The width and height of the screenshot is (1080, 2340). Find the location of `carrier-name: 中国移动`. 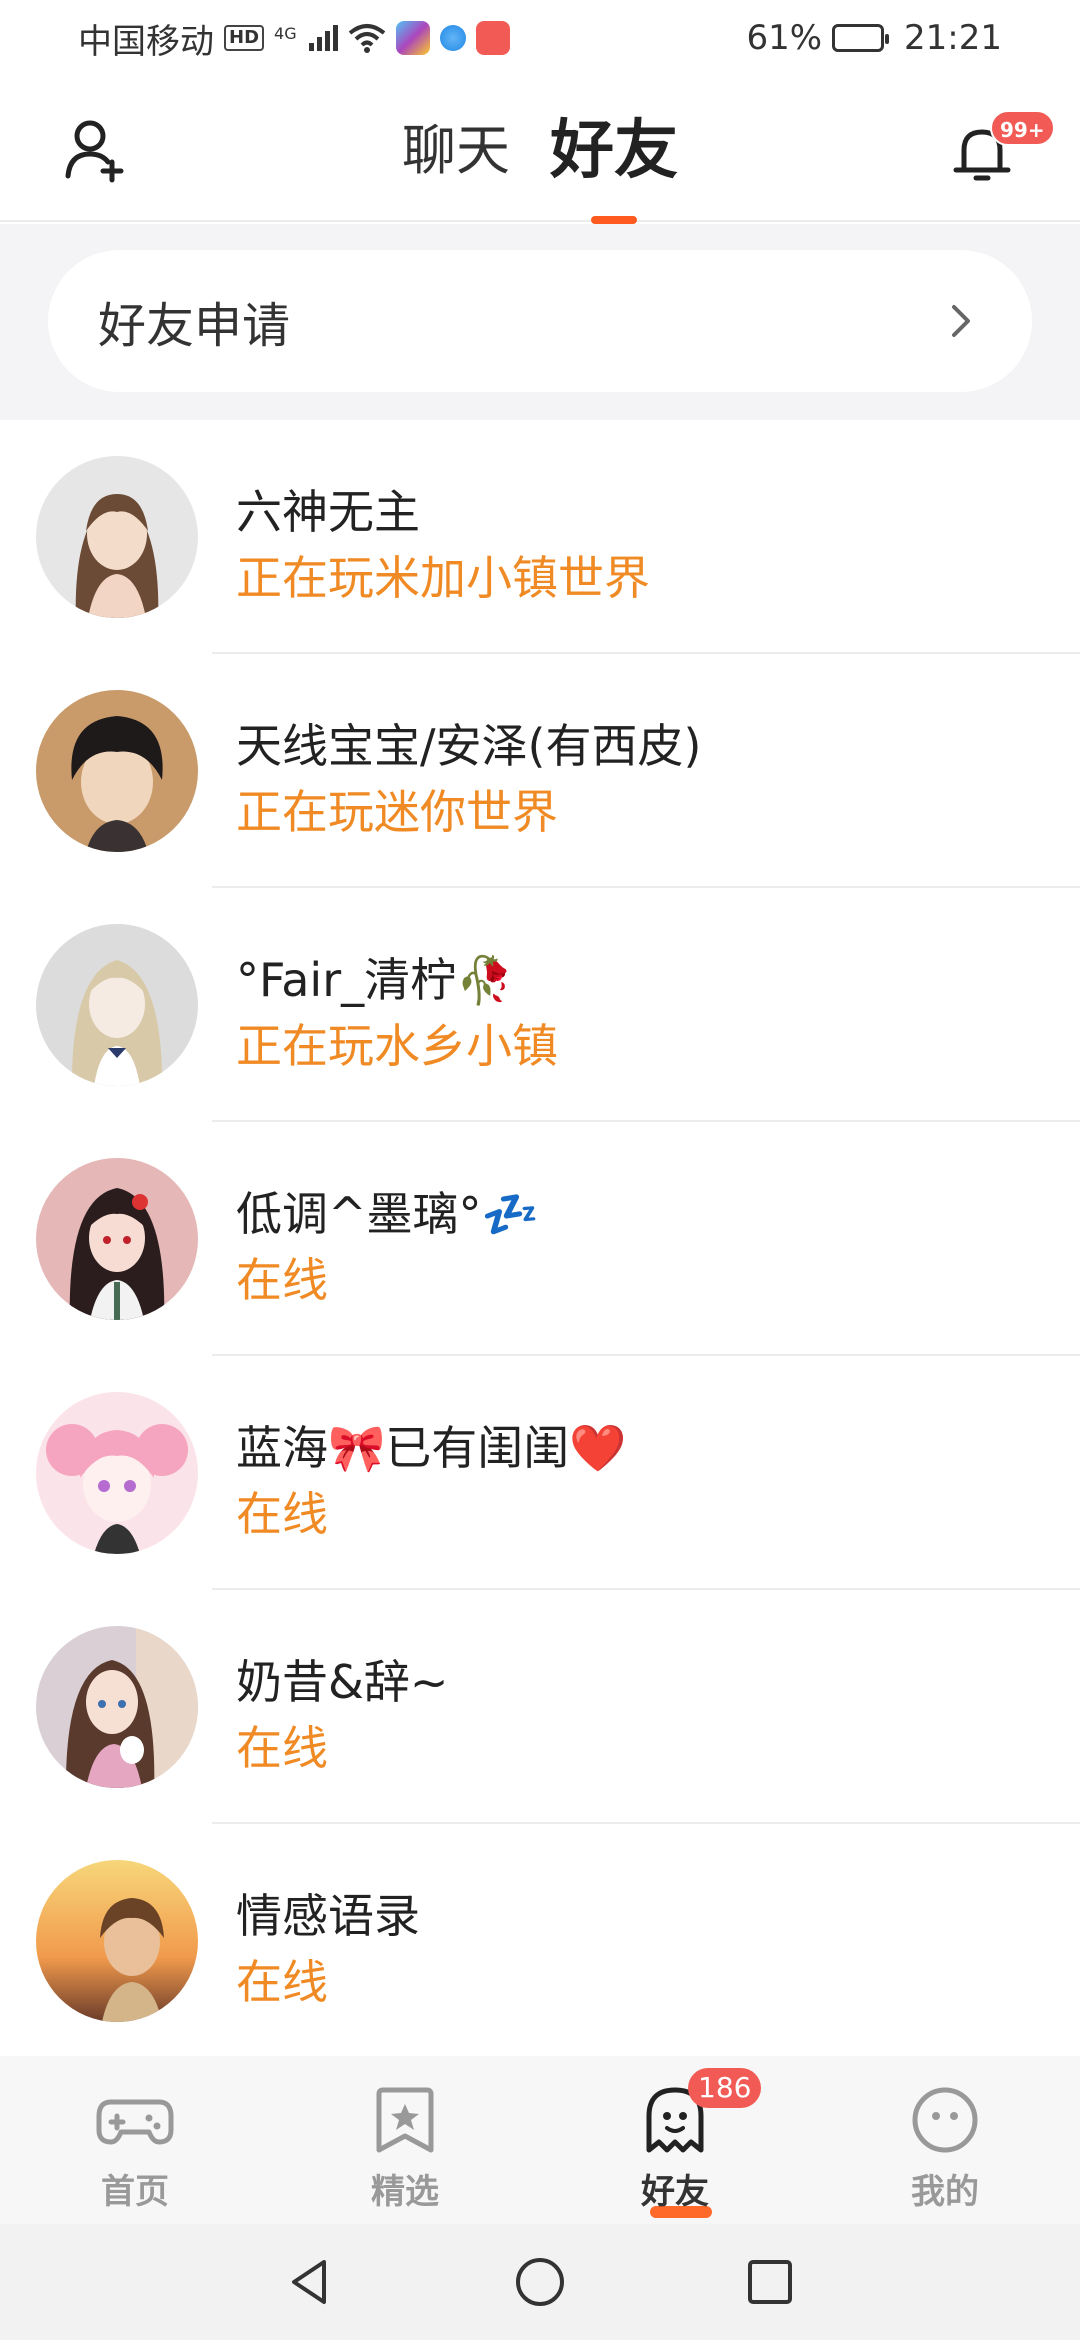

carrier-name: 中国移动 is located at coordinates (146, 41).